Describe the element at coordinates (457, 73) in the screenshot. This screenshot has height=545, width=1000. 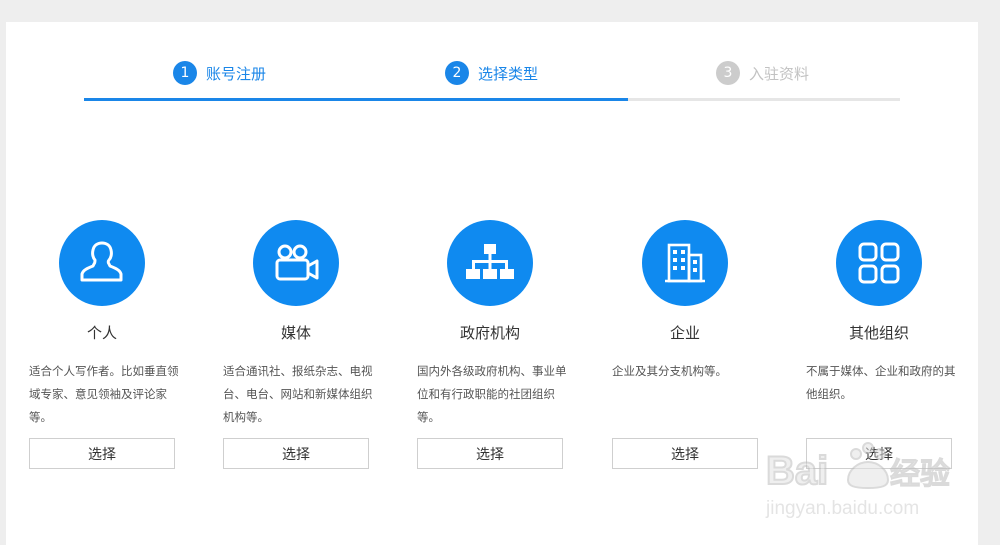
I see `step-number: 2` at that location.